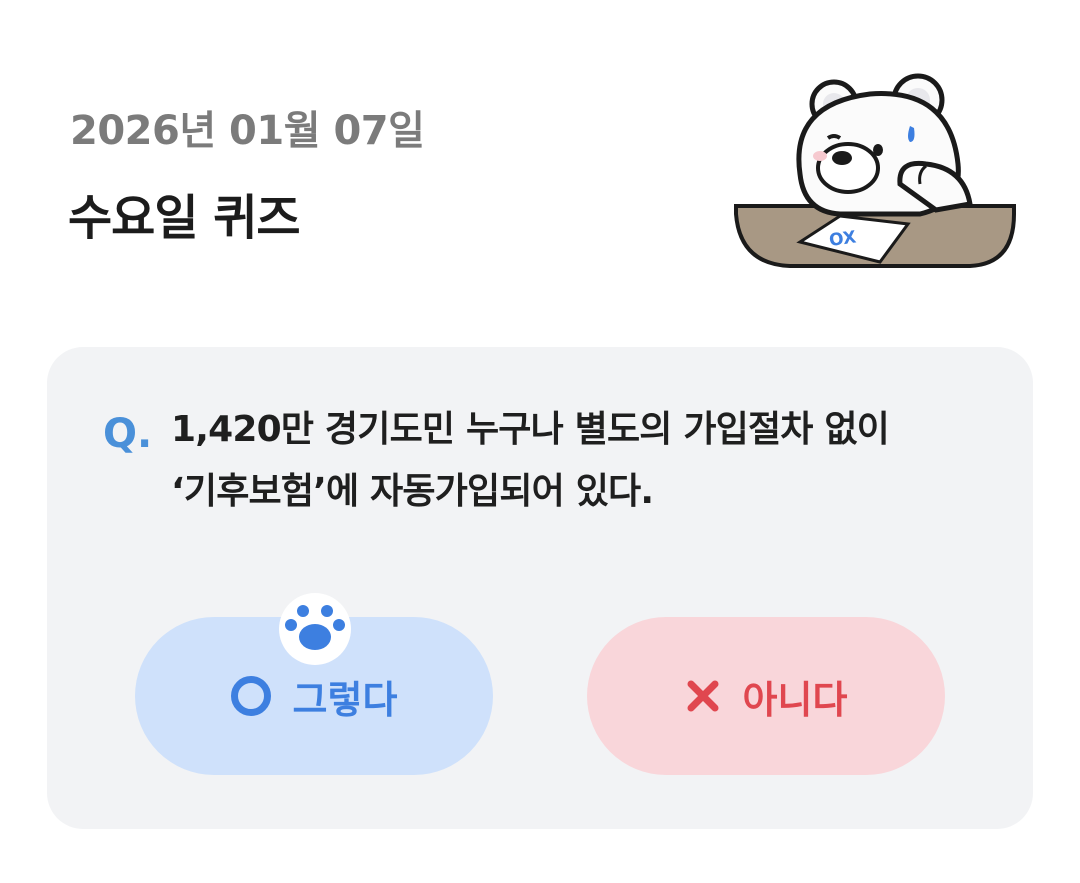 Image resolution: width=1080 pixels, height=883 pixels. I want to click on paper-ox-text: OX, so click(842, 239).